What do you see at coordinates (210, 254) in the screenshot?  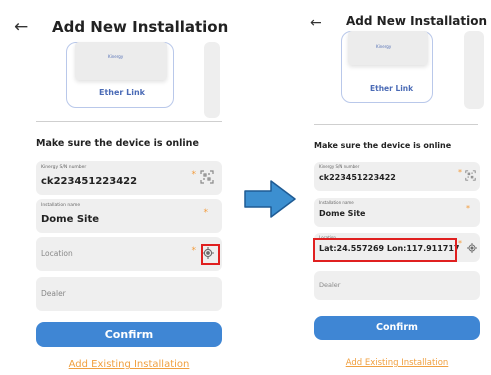 I see `locate-icon-highlight` at bounding box center [210, 254].